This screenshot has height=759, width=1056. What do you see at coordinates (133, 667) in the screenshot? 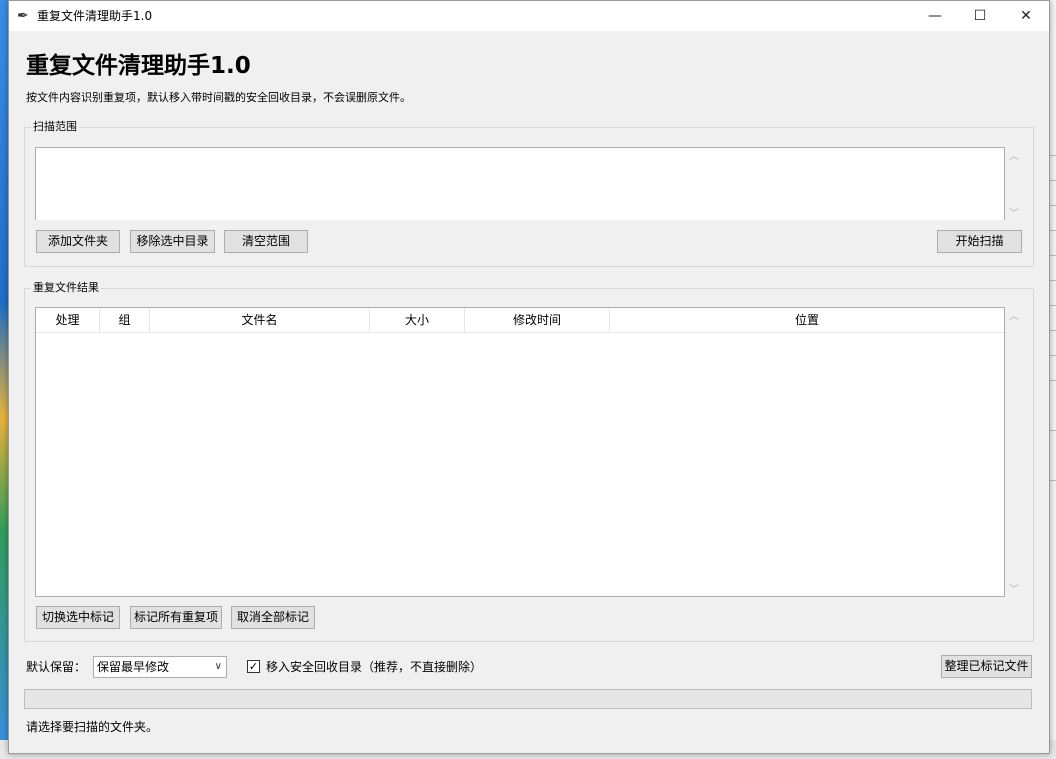
I see `keep-policy-value: 保留最早修改` at bounding box center [133, 667].